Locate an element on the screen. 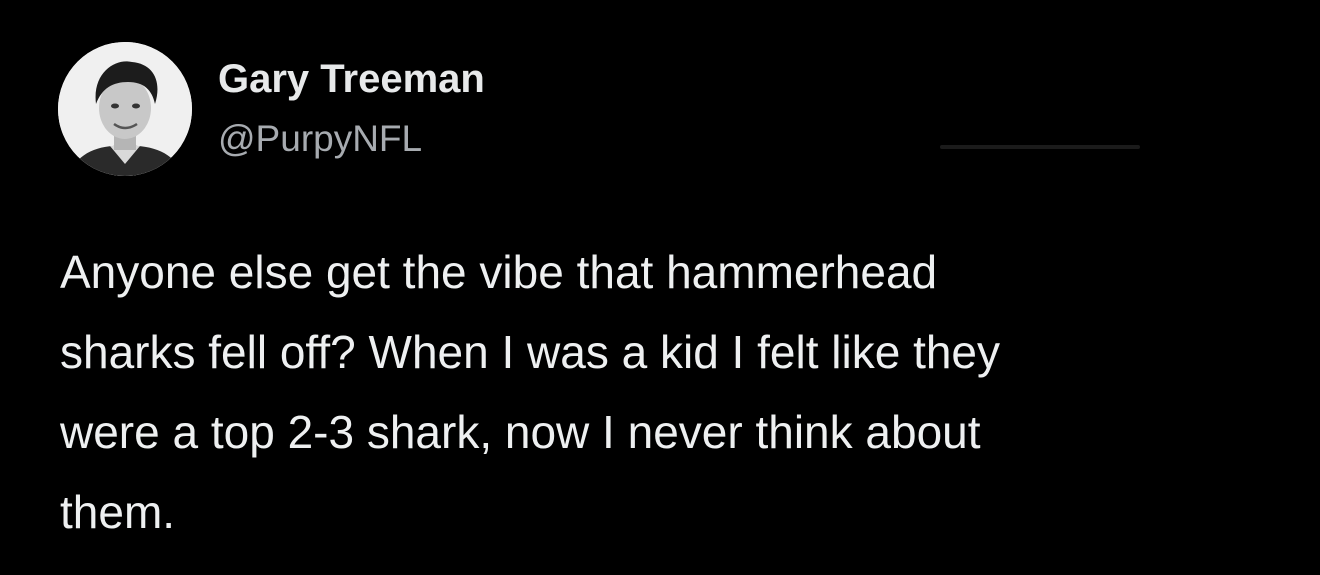  author-avatar is located at coordinates (125, 109).